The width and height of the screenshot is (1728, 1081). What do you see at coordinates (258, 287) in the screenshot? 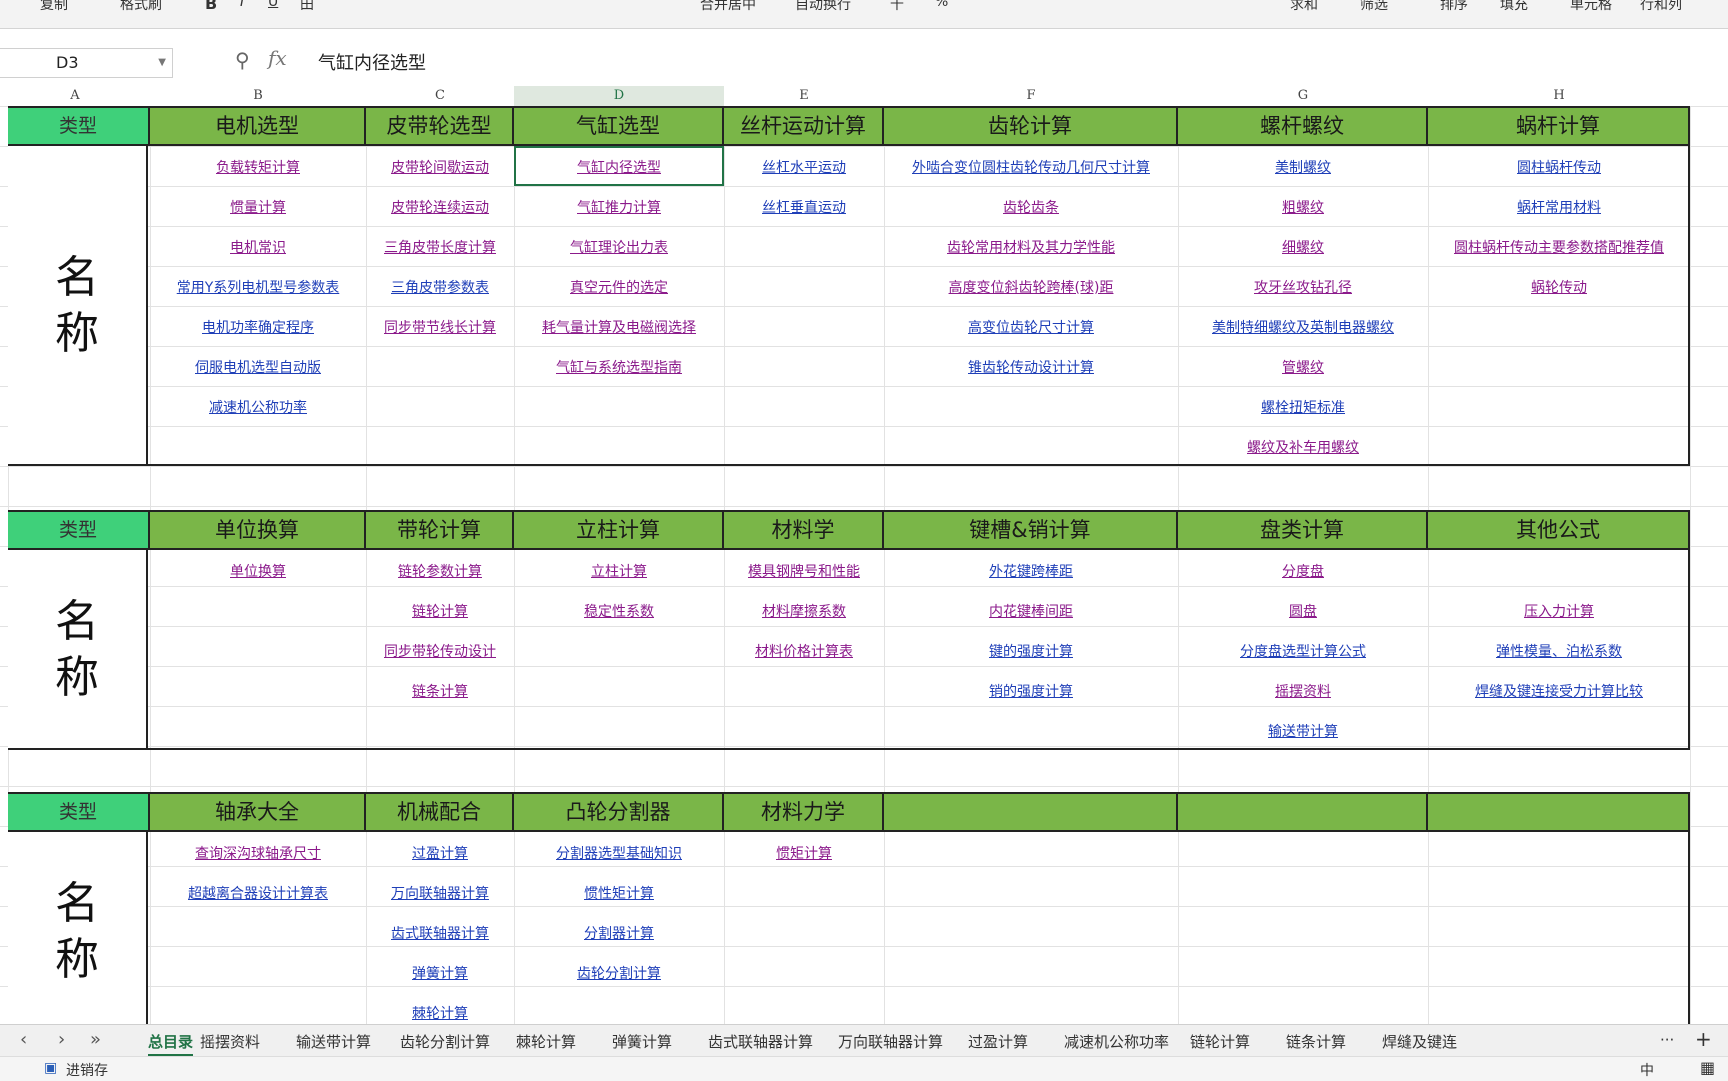
I see `sheet-link: 常用Y系列电机型号参数表` at bounding box center [258, 287].